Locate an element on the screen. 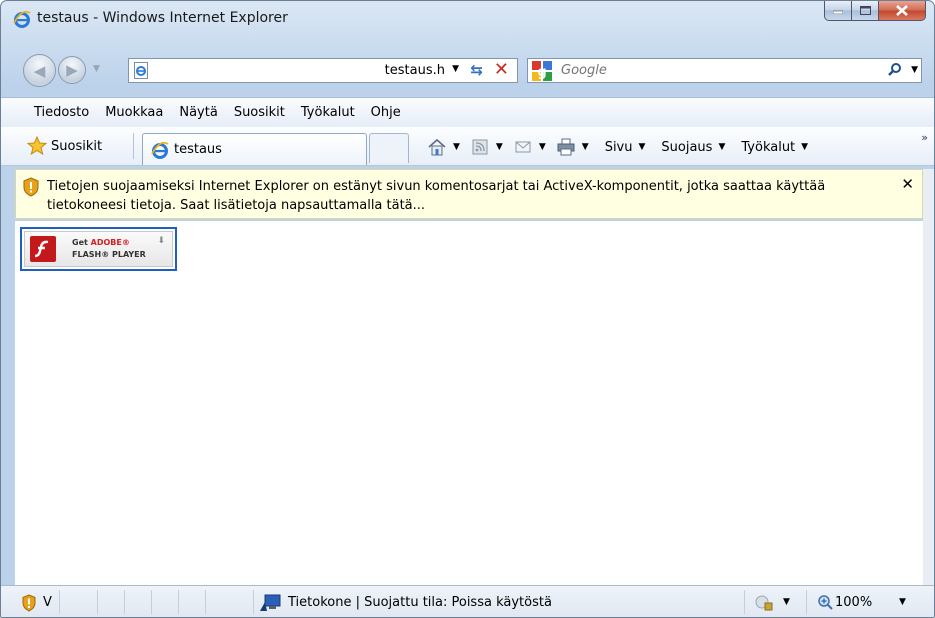 The width and height of the screenshot is (935, 618). command-tools: ▼ ▼ ▼ ▼ Sivu ▼ Suojaus ▼ Työkalut ▼ is located at coordinates (622, 147).